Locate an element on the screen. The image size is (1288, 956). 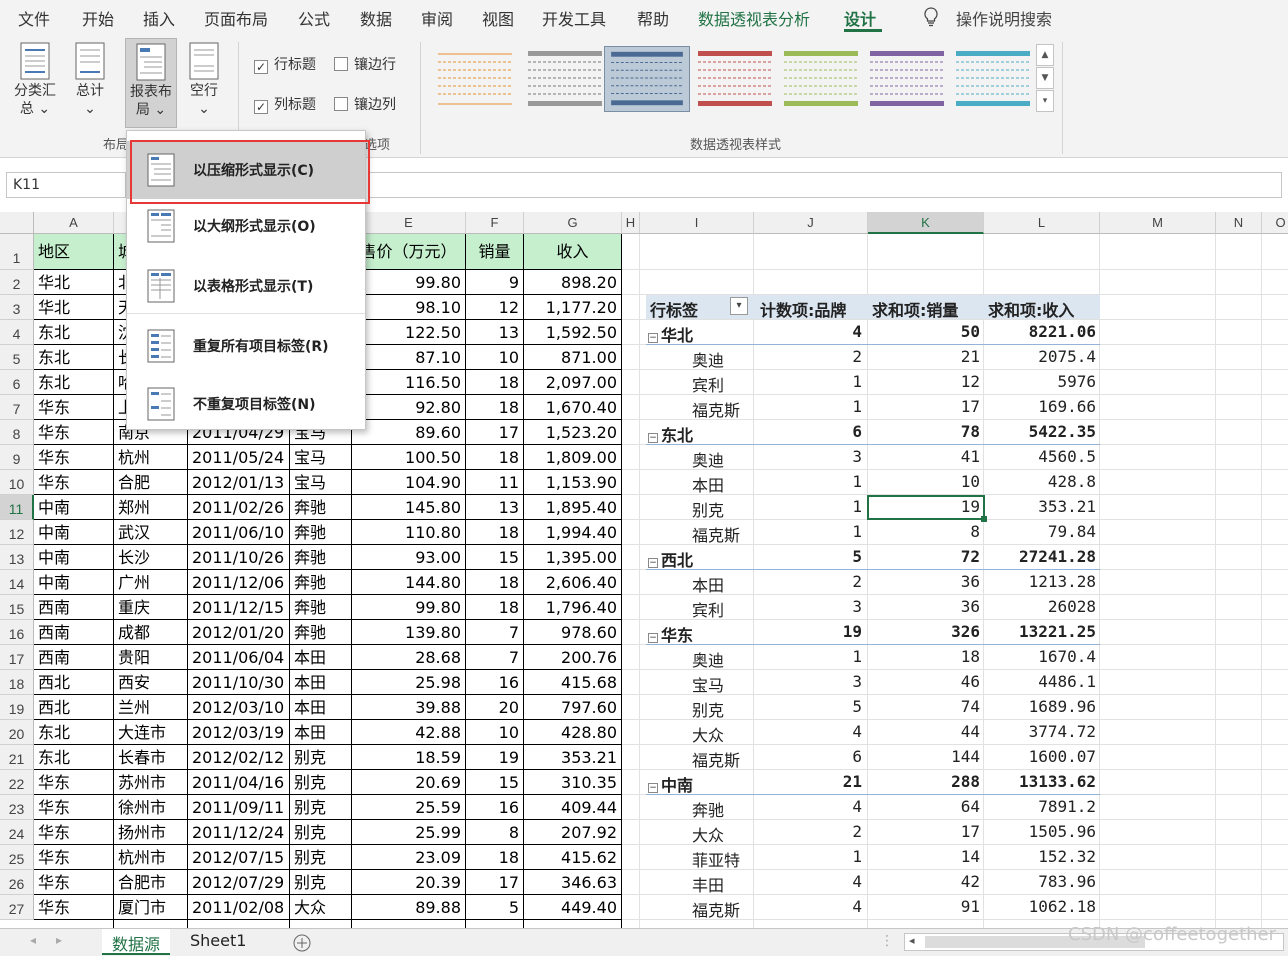
pivot-value-cell: 42 is located at coordinates (924, 881).